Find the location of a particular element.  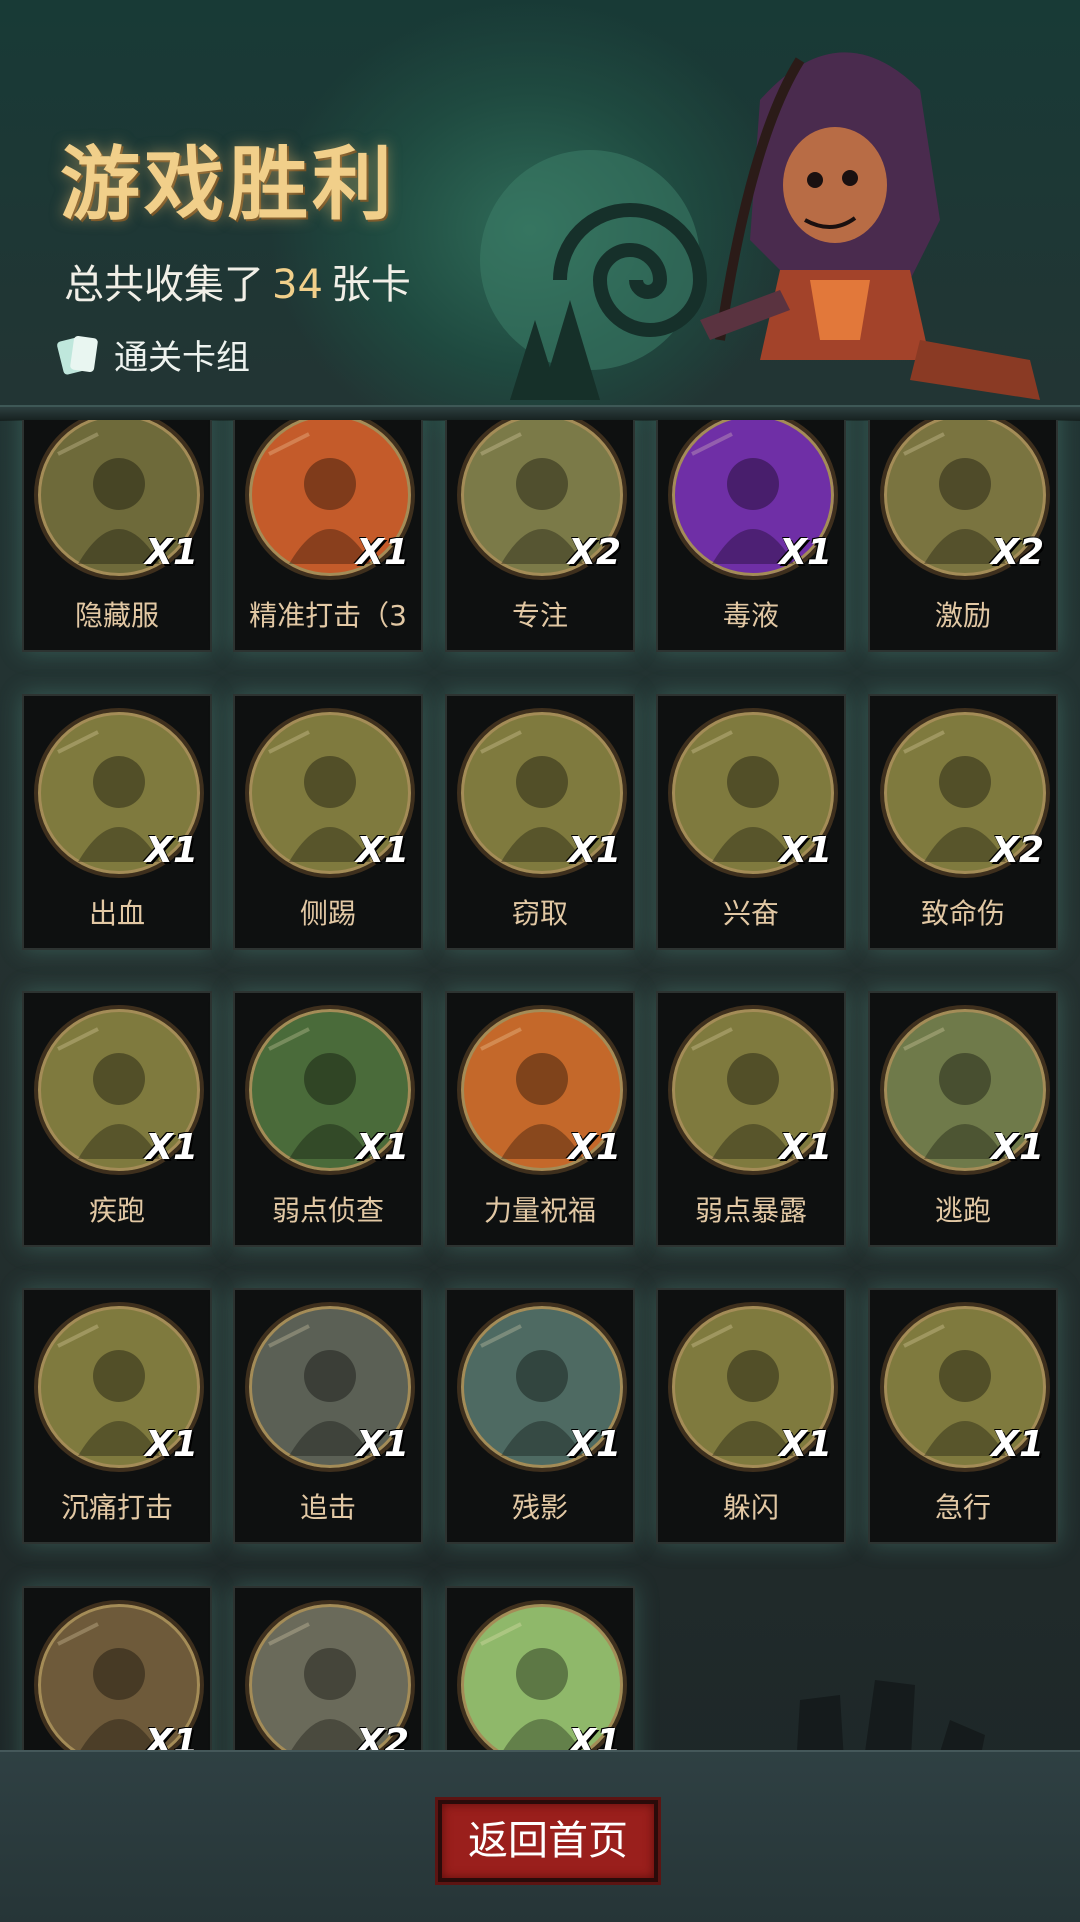

collected-card: X1 兴奋 is located at coordinates (751, 822).